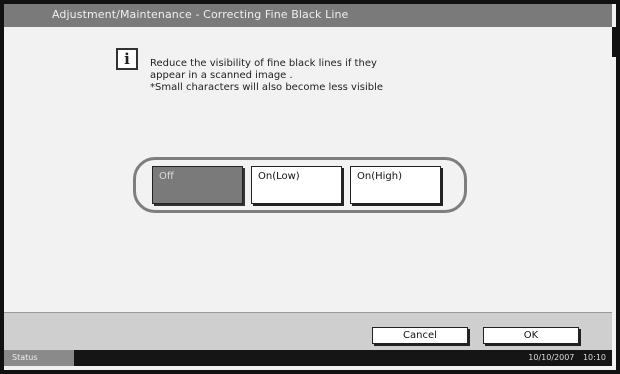 The height and width of the screenshot is (374, 620). I want to click on option-on-high-button: On(High), so click(395, 185).